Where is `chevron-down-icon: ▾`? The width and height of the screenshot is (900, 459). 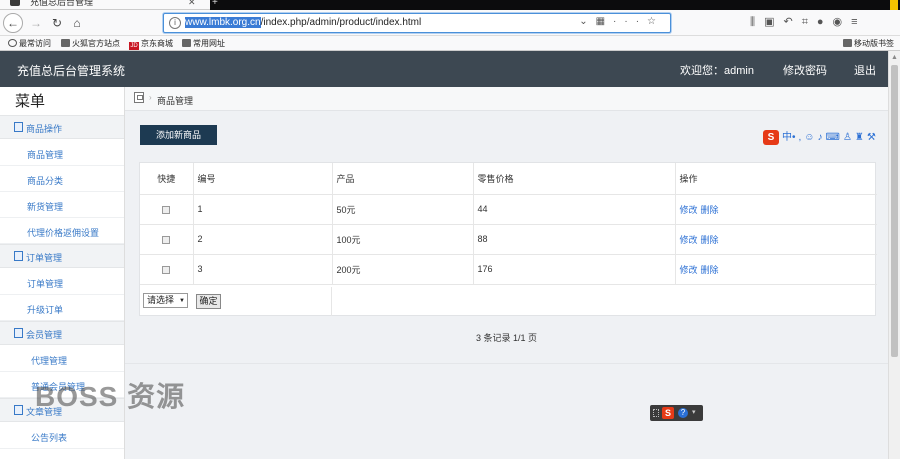 chevron-down-icon: ▾ is located at coordinates (694, 412).